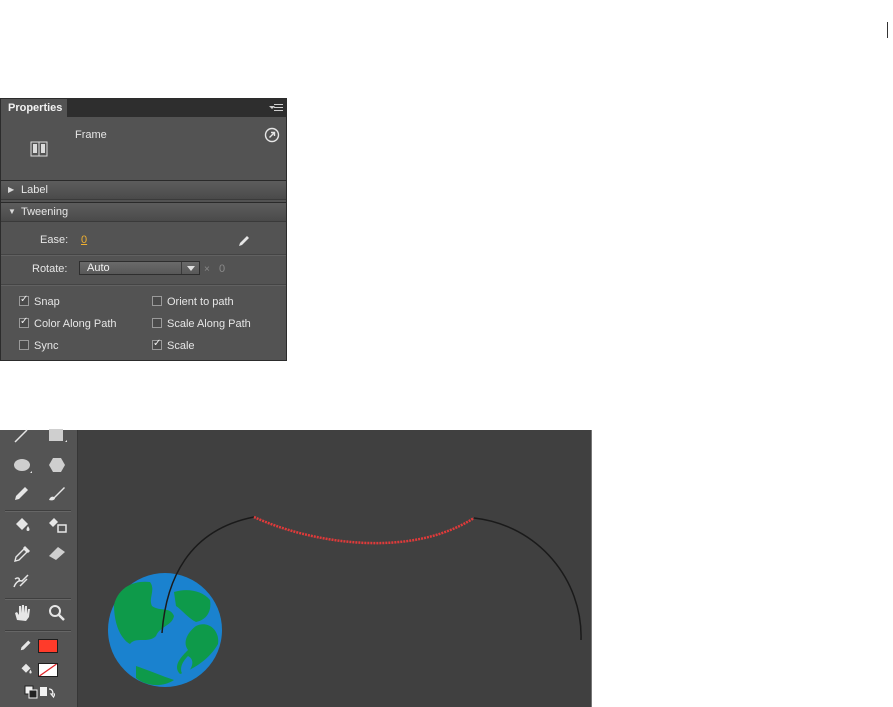 This screenshot has height=707, width=893. Describe the element at coordinates (46, 346) in the screenshot. I see `sync-label: Sync` at that location.